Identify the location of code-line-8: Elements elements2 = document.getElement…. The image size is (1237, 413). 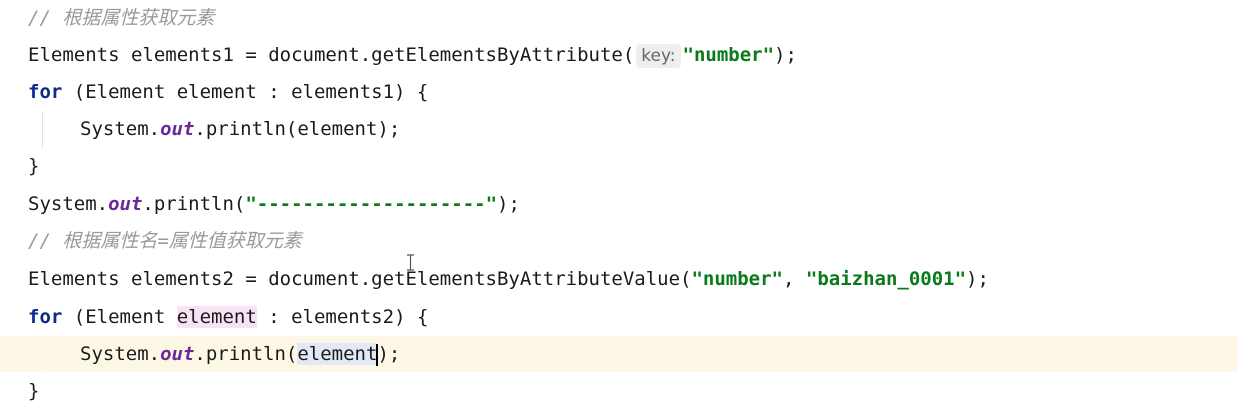
(618, 279).